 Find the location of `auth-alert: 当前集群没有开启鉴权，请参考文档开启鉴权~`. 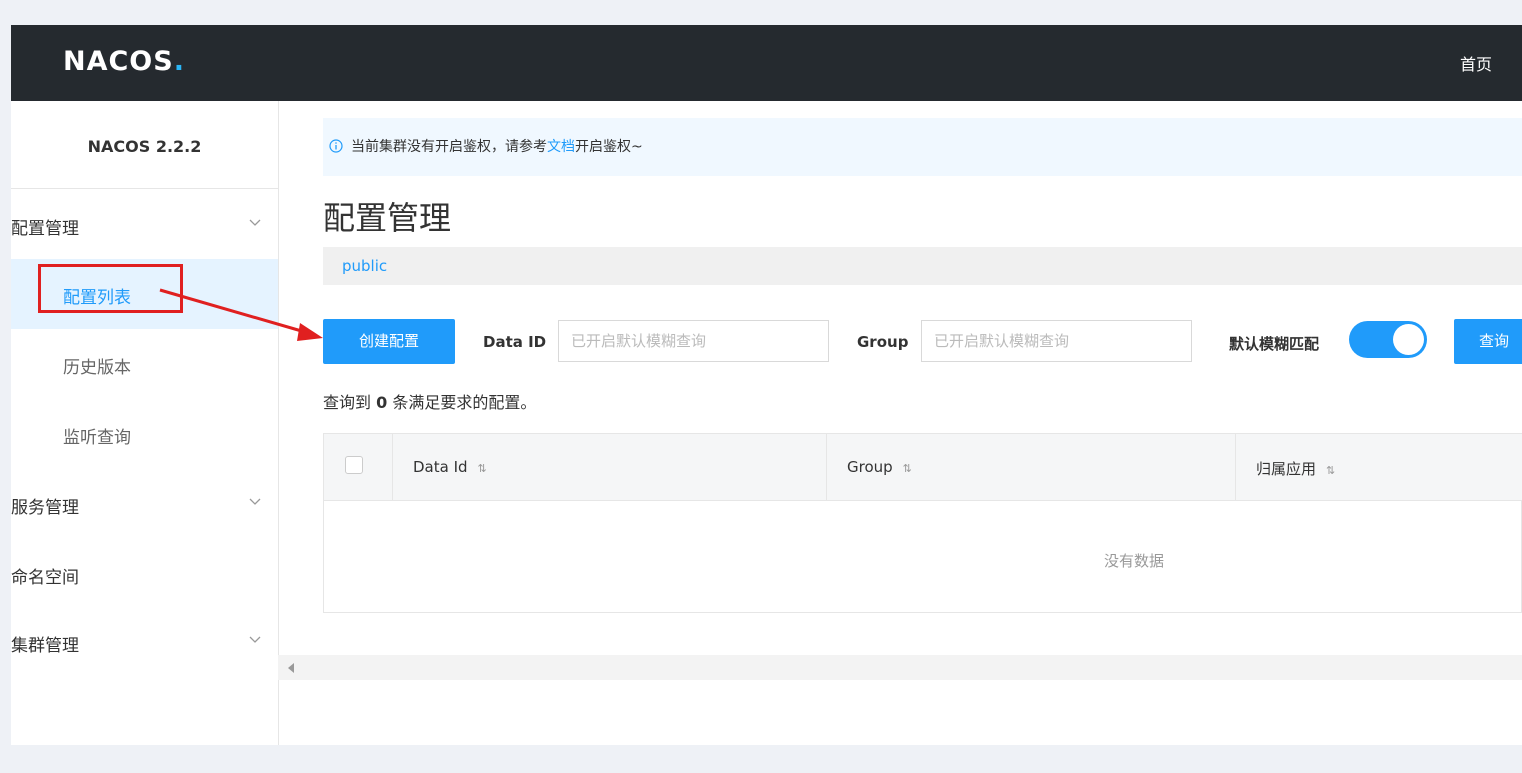

auth-alert: 当前集群没有开启鉴权，请参考文档开启鉴权~ is located at coordinates (922, 147).